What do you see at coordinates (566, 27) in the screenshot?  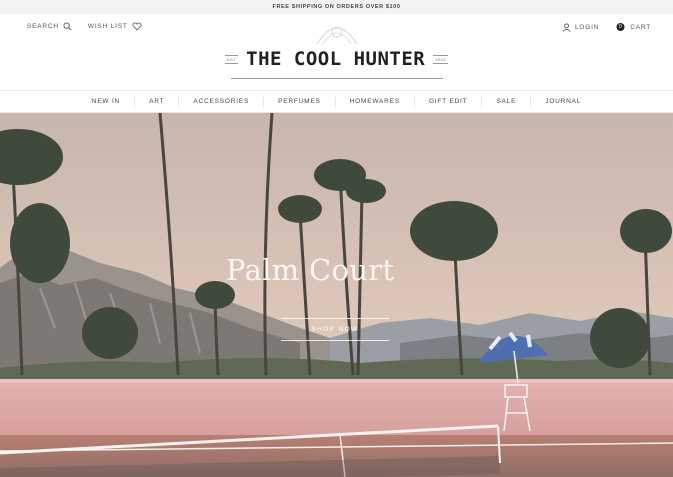 I see `user-icon` at bounding box center [566, 27].